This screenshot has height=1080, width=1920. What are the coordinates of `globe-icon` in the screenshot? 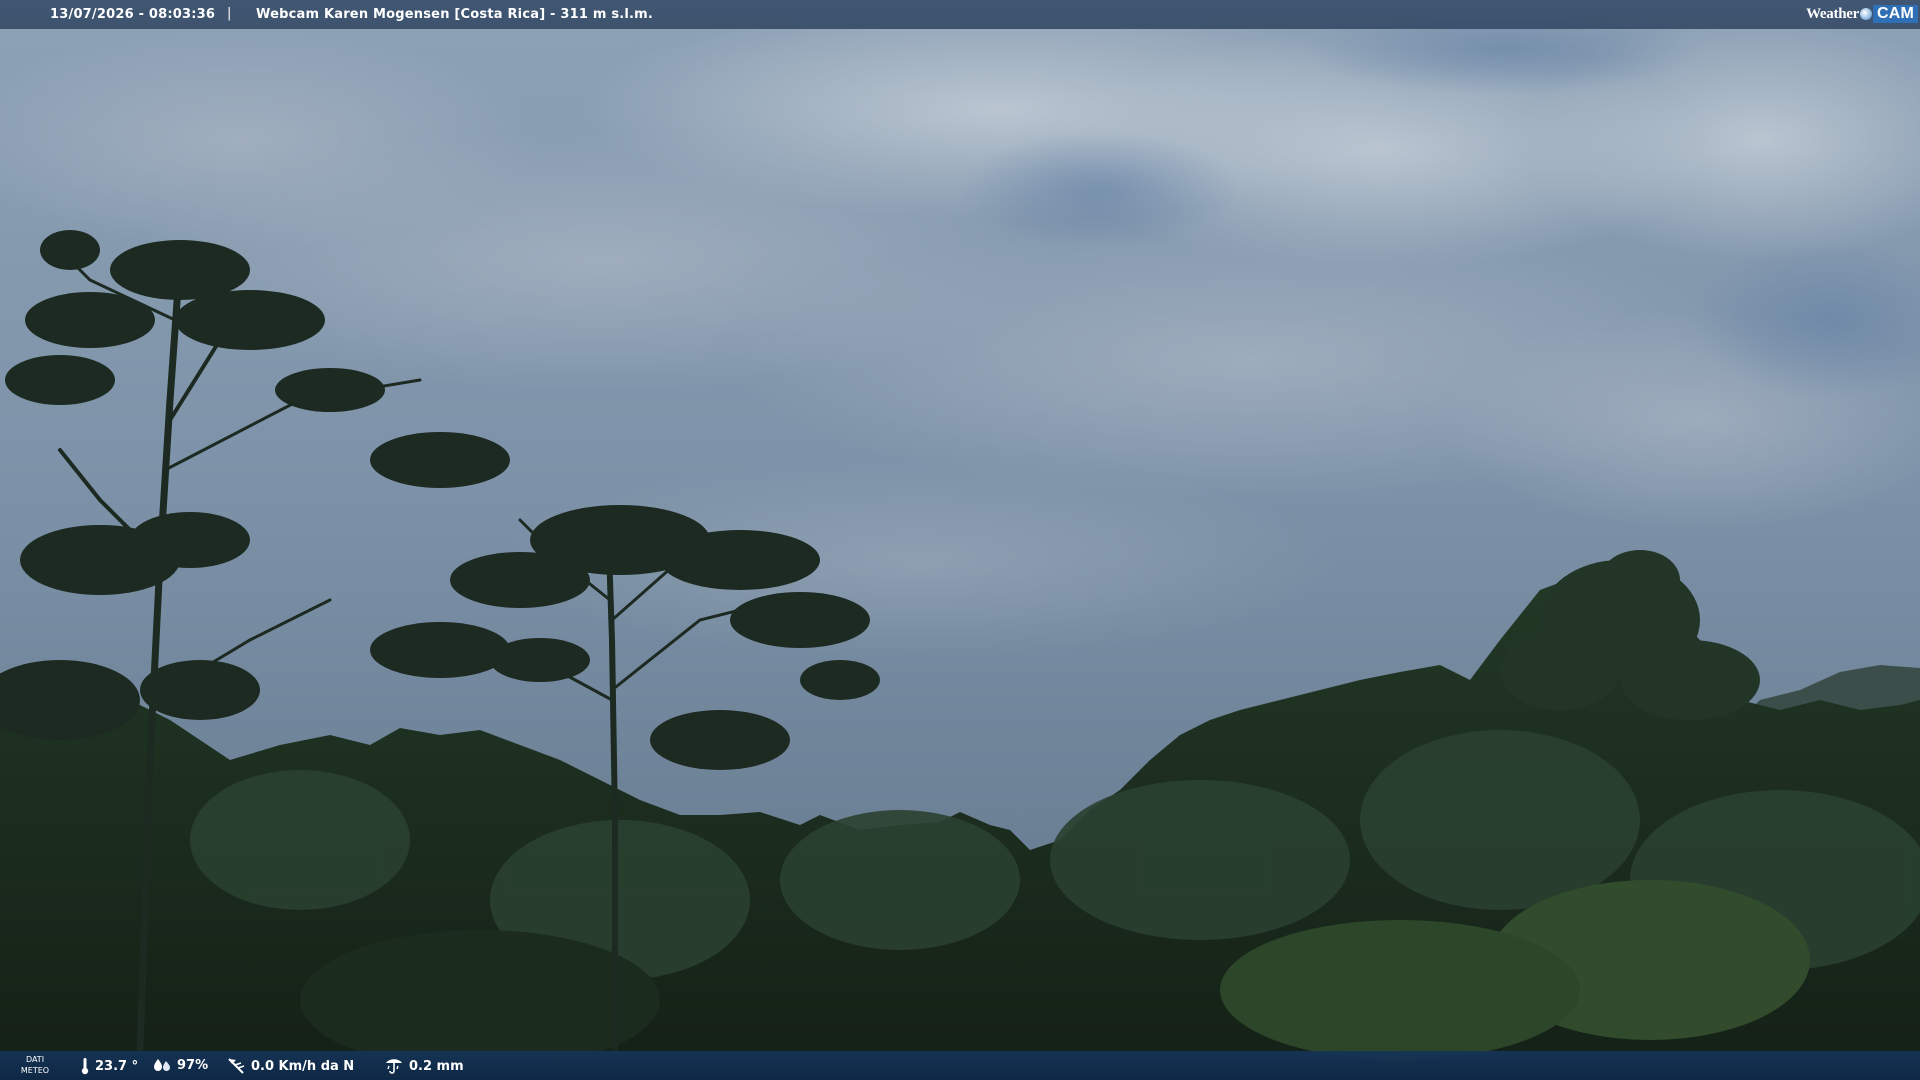 It's located at (1865, 14).